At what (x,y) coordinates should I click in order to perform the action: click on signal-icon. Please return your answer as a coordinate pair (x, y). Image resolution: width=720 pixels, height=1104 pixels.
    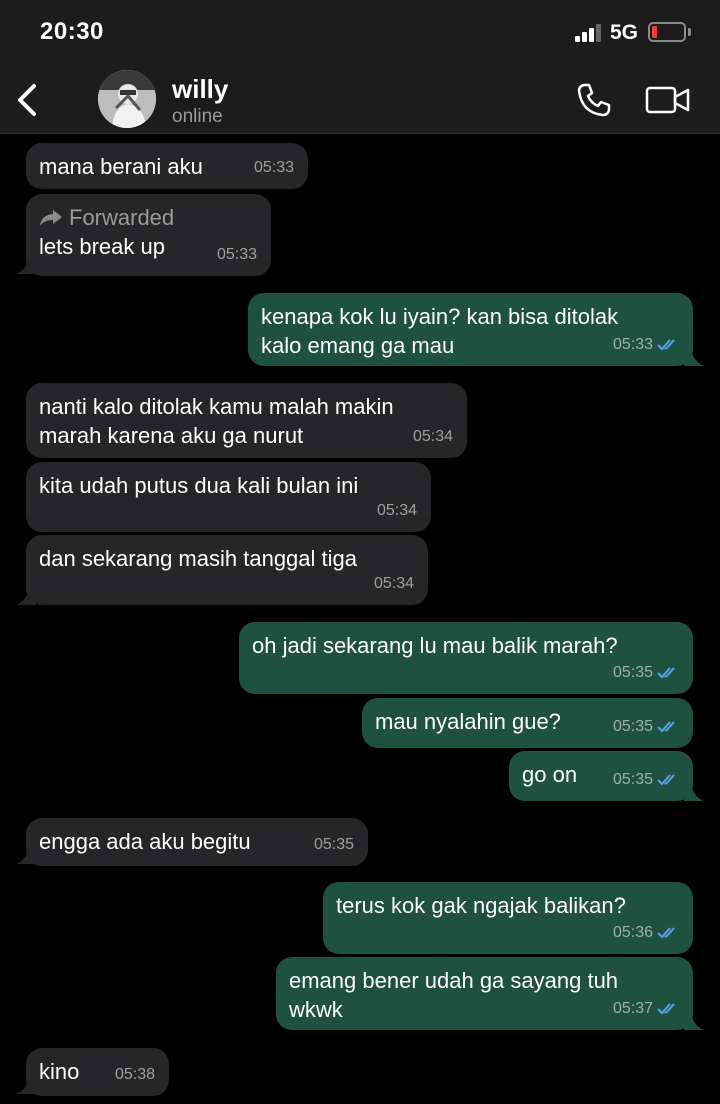
    Looking at the image, I should click on (589, 33).